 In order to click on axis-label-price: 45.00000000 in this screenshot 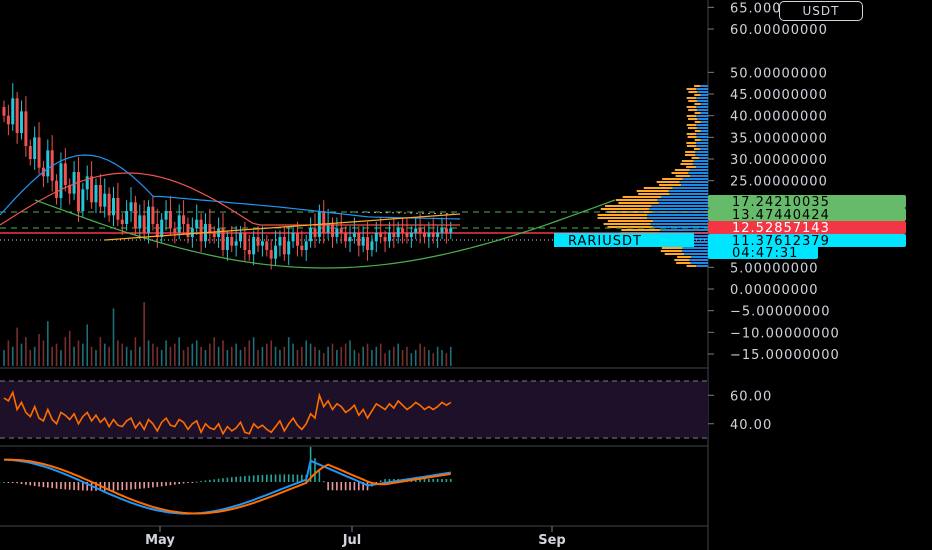, I will do `click(779, 95)`.